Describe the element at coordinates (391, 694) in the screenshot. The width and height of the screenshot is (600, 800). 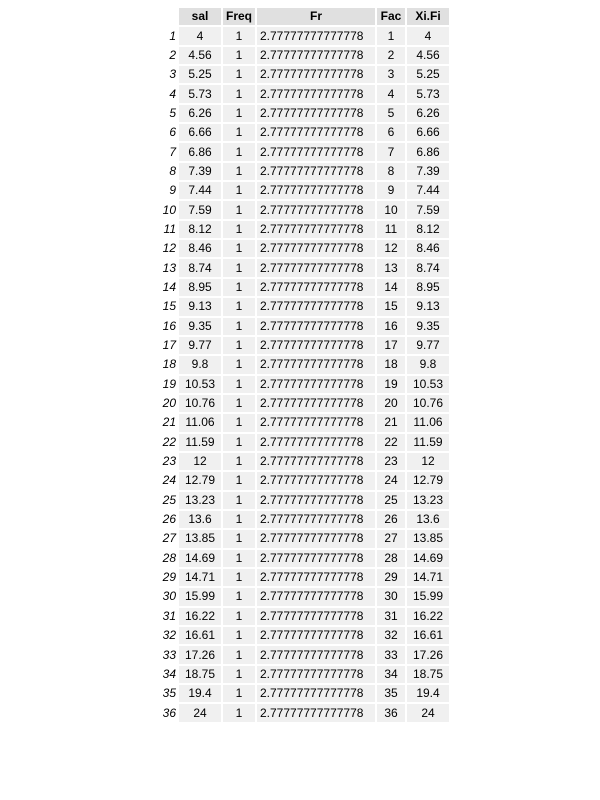
I see `cell-fac: 35` at that location.